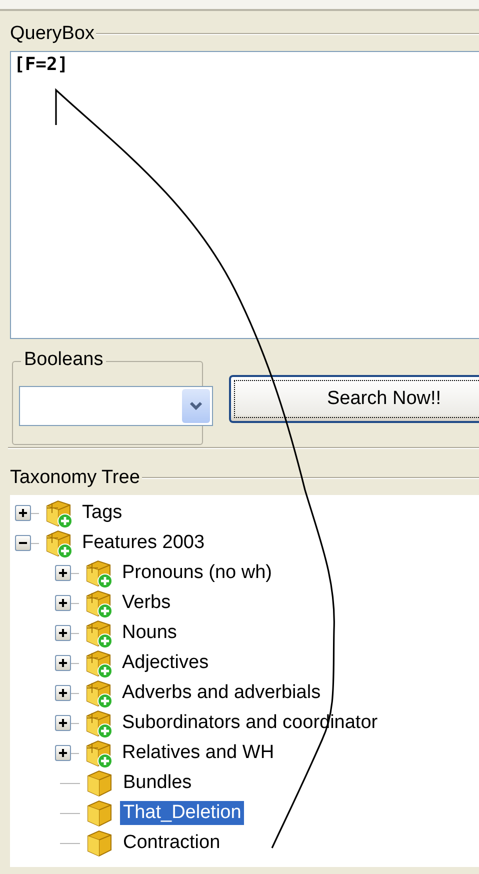  I want to click on tree-item: Adjectives, so click(165, 663).